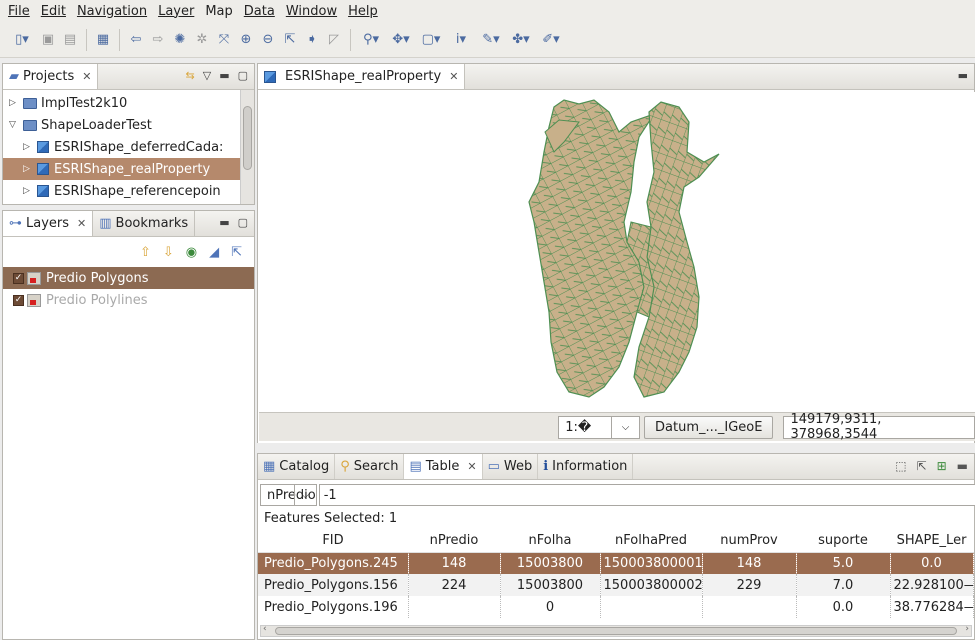 The image size is (975, 640). I want to click on move-down-icon: ⇩, so click(168, 252).